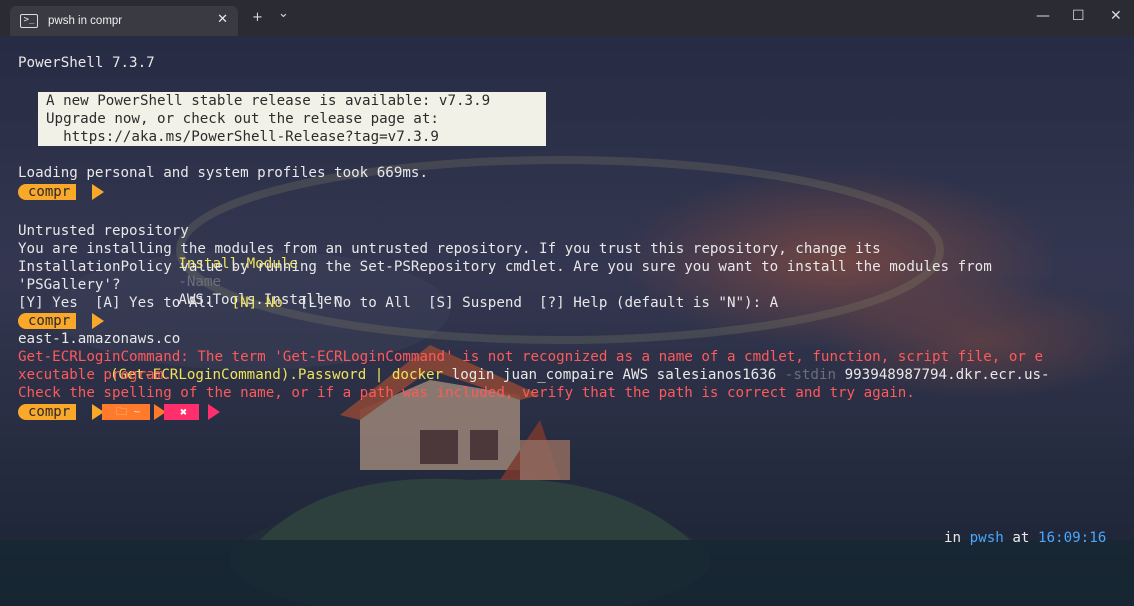 This screenshot has width=1134, height=606. I want to click on tab-title: pwsh in compr, so click(85, 21).